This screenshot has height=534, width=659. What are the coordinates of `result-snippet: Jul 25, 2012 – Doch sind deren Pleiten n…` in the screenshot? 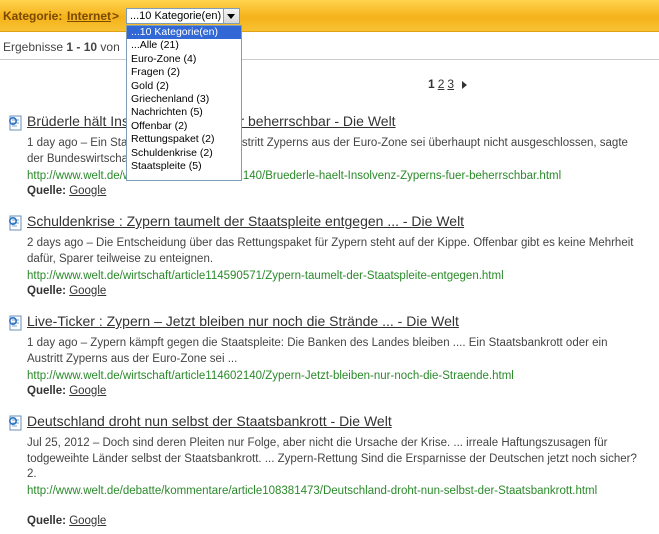 It's located at (332, 458).